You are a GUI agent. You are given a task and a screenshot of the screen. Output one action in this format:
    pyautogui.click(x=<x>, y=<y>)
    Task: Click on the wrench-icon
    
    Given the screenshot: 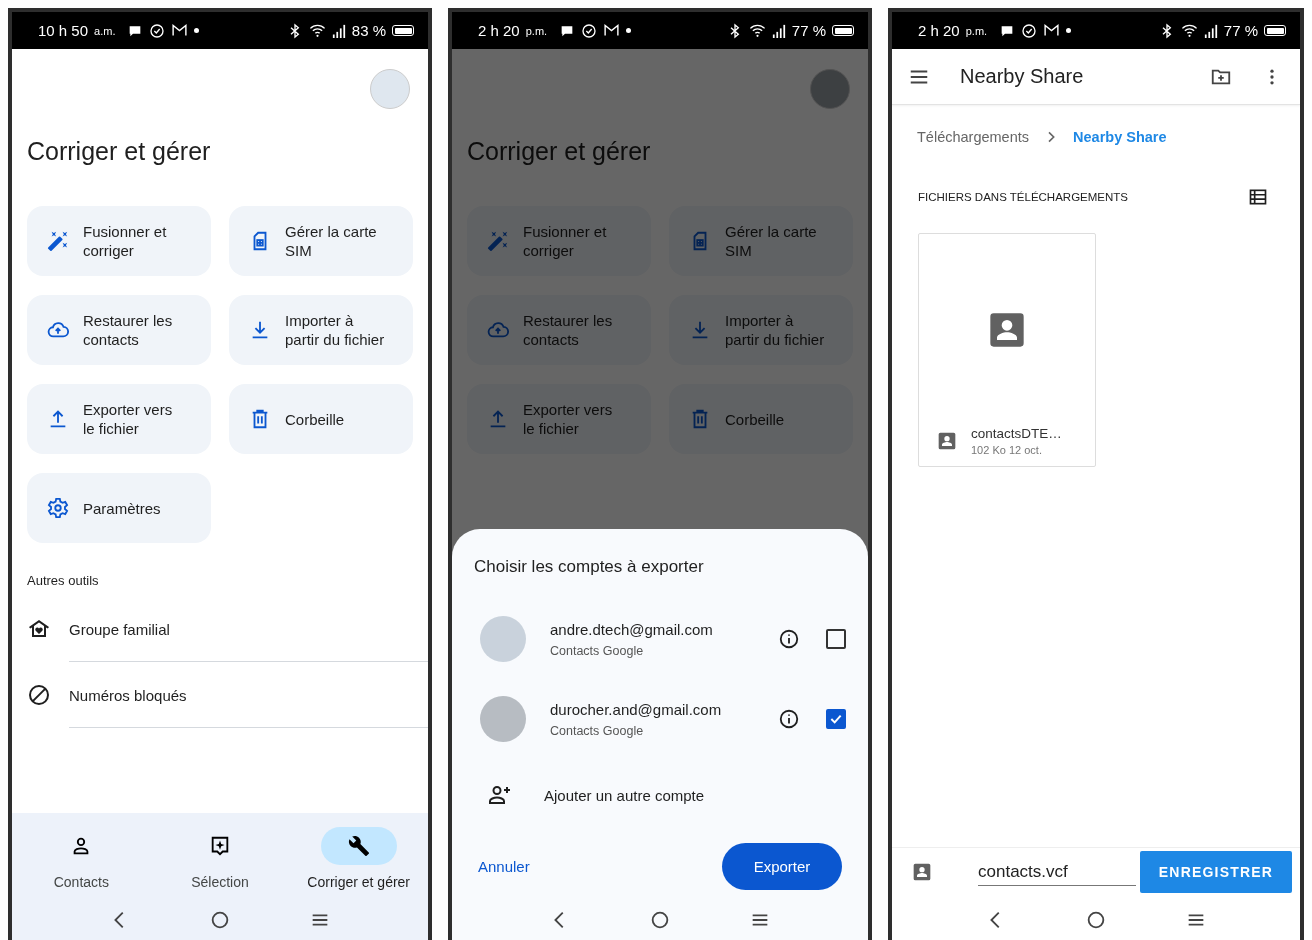 What is the action you would take?
    pyautogui.click(x=358, y=846)
    